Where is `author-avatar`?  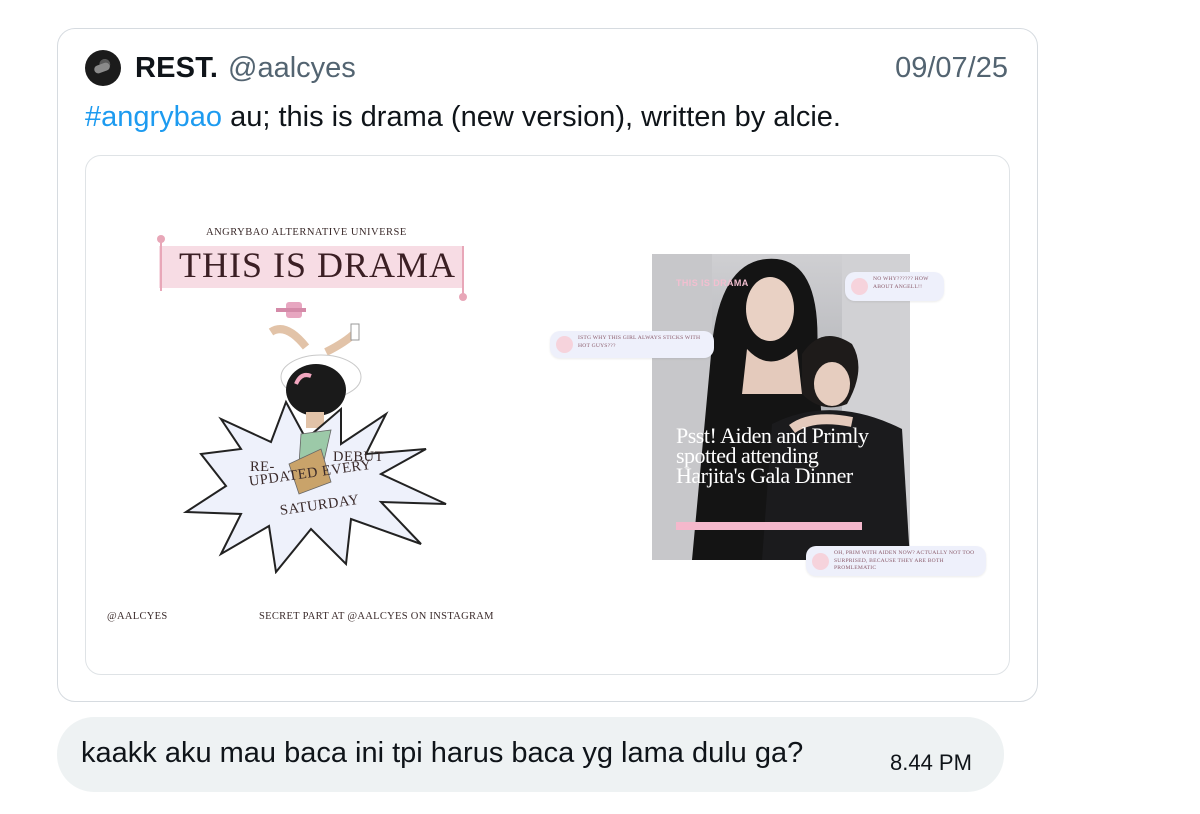 author-avatar is located at coordinates (103, 68).